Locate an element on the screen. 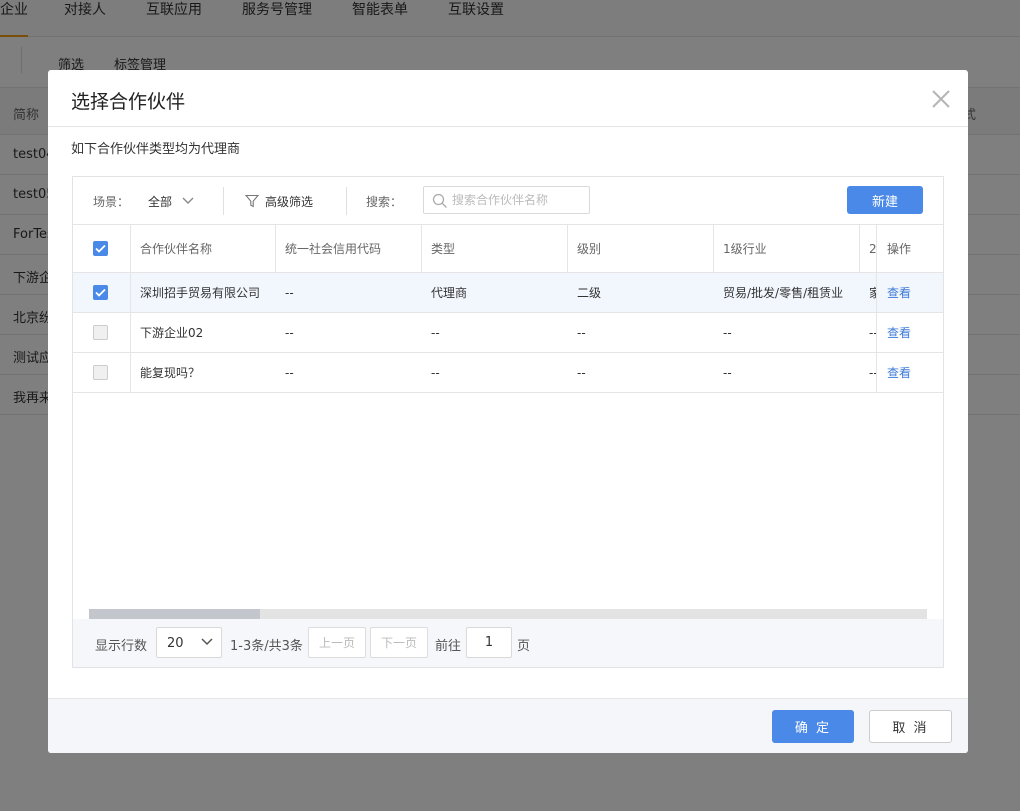 This screenshot has height=811, width=1020. scrollbar-thumb is located at coordinates (174, 614).